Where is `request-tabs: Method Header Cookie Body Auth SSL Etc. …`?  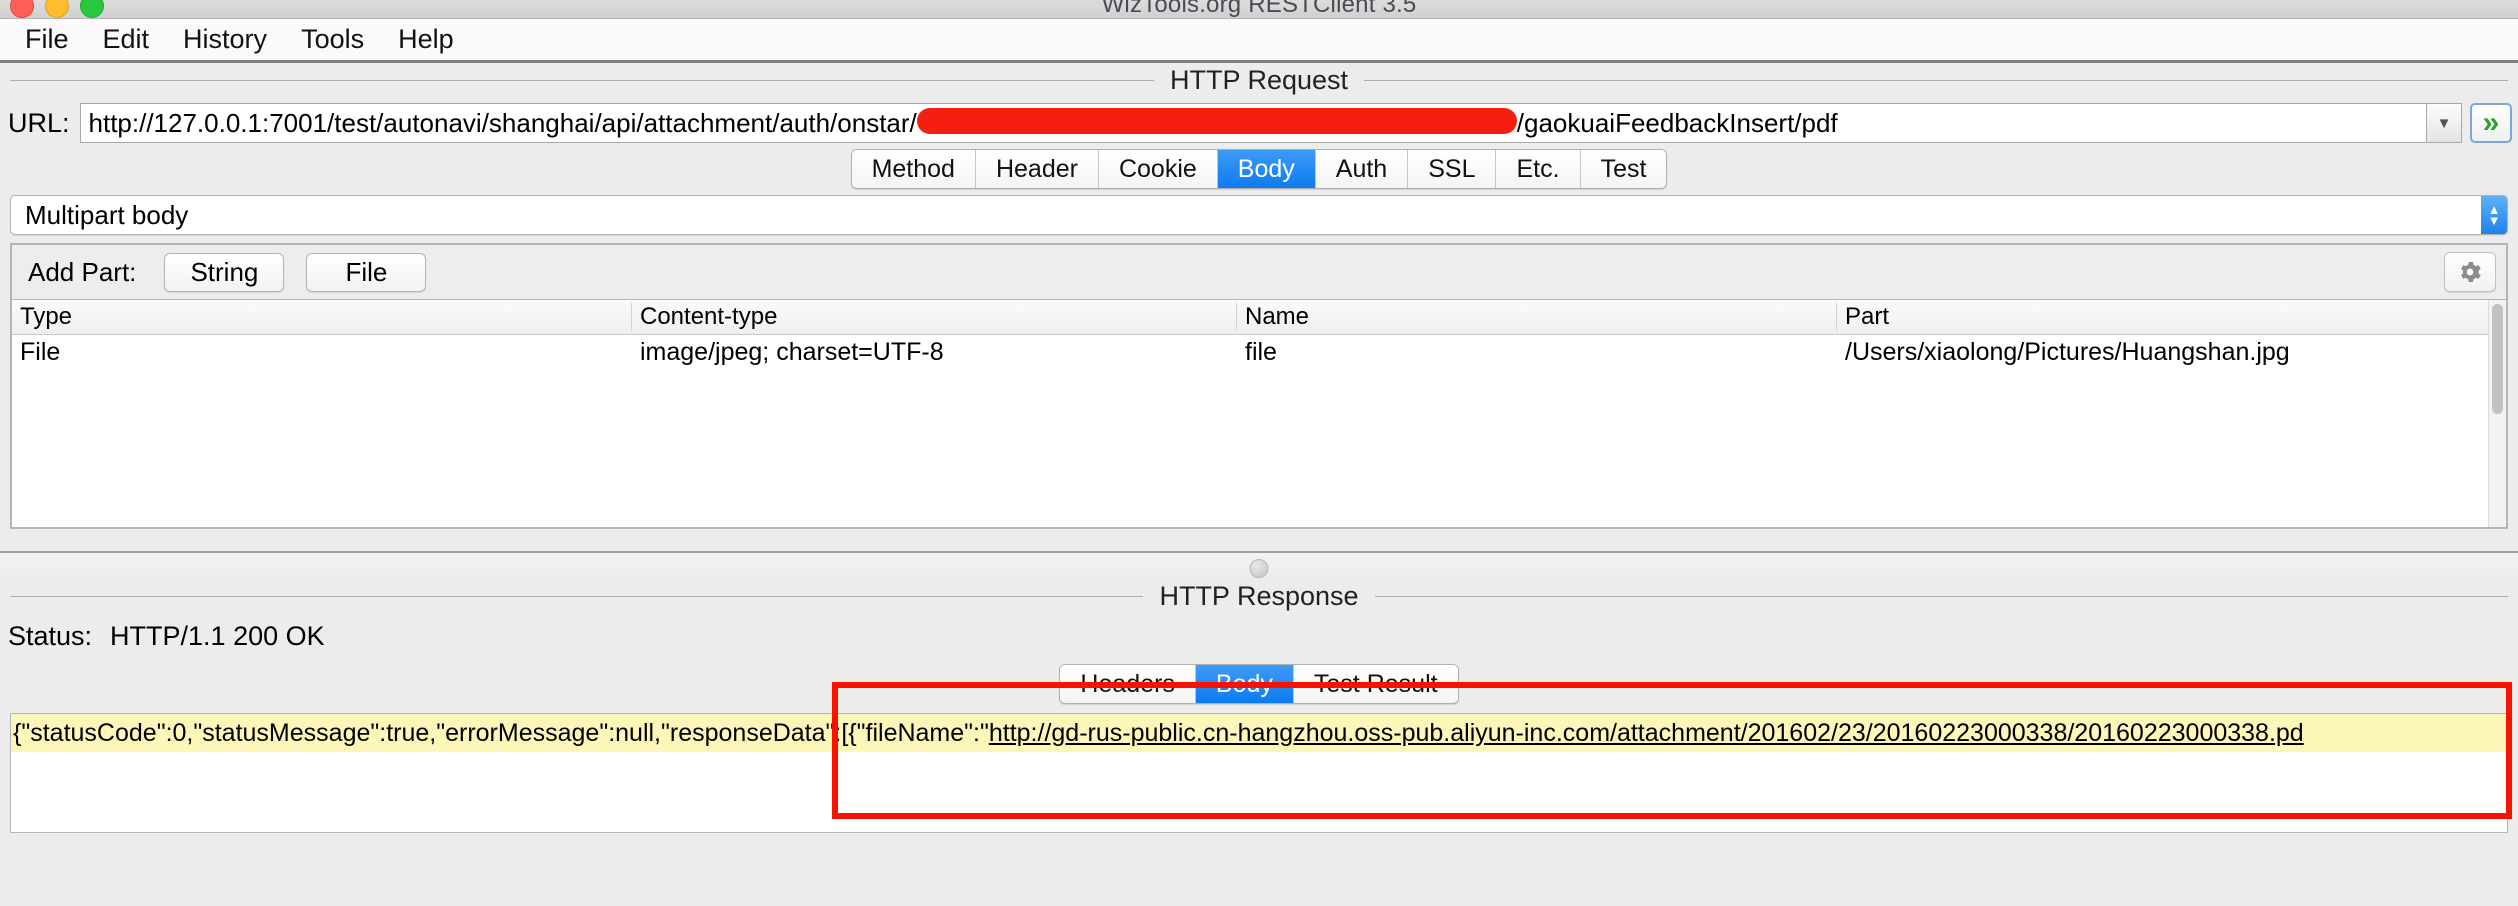 request-tabs: Method Header Cookie Body Auth SSL Etc. … is located at coordinates (1259, 169).